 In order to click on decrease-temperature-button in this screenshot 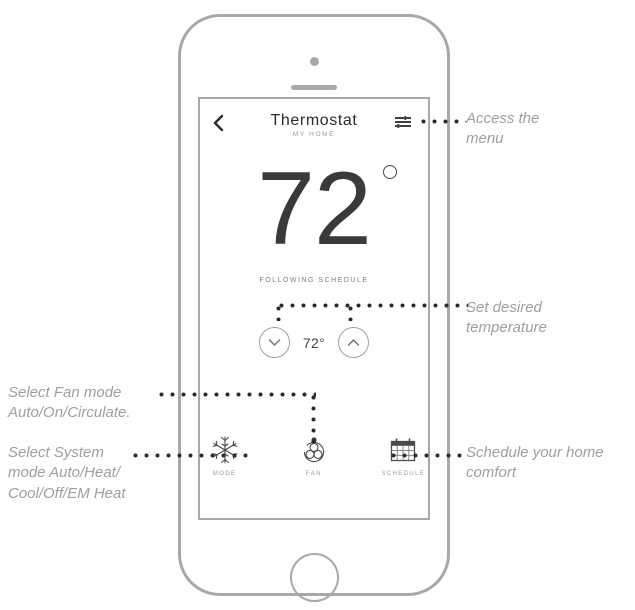, I will do `click(274, 342)`.